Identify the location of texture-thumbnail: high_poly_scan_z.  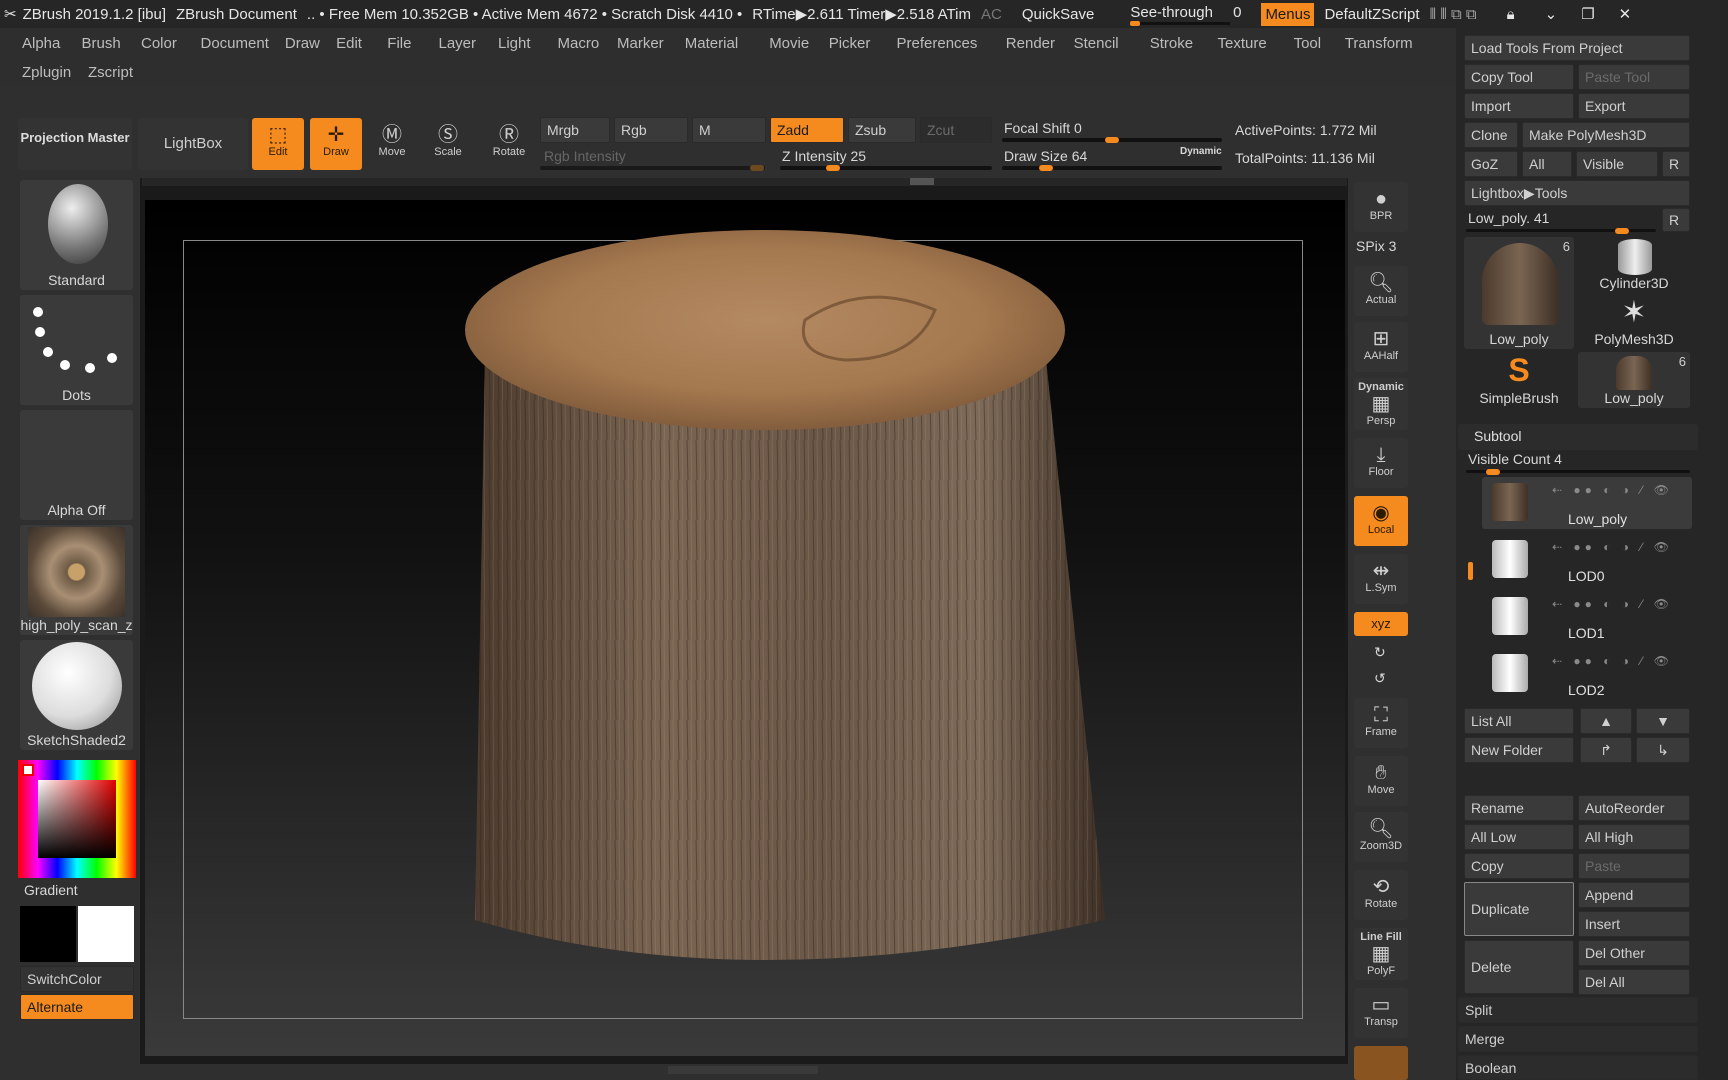
(76, 580).